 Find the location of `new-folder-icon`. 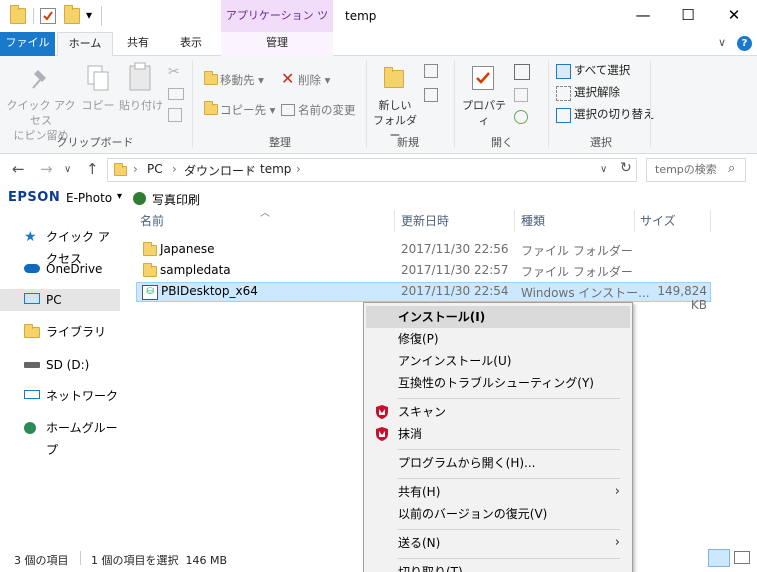

new-folder-icon is located at coordinates (72, 14).